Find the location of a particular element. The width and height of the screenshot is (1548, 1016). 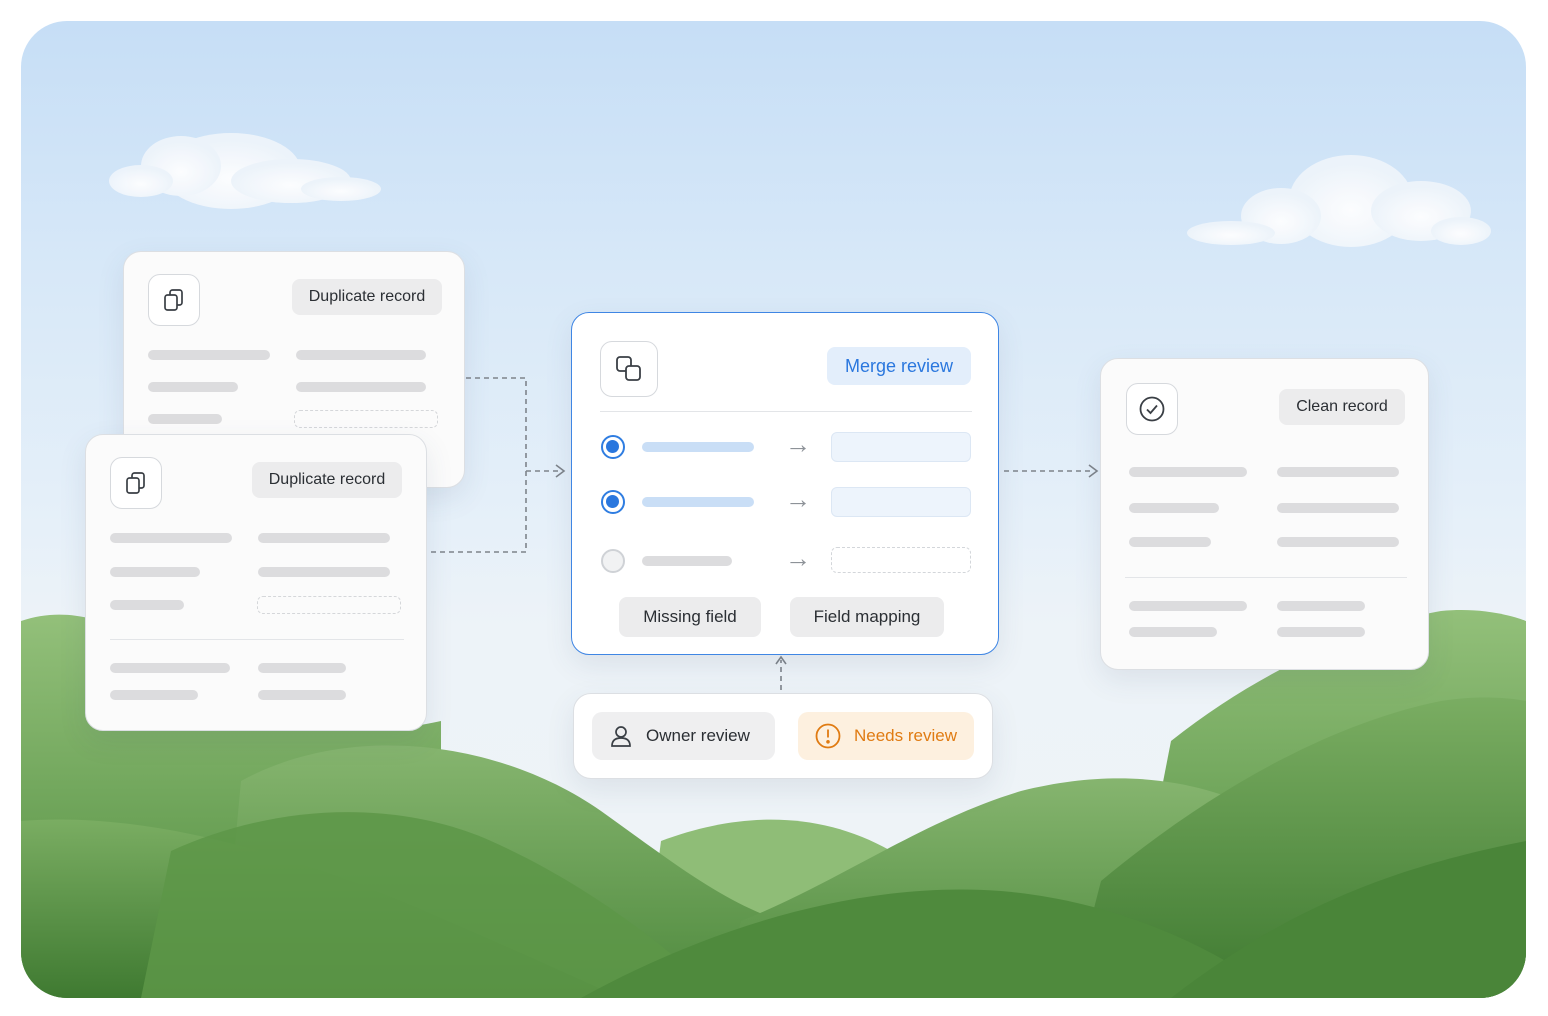

clean-record-card: Clean record is located at coordinates (1264, 514).